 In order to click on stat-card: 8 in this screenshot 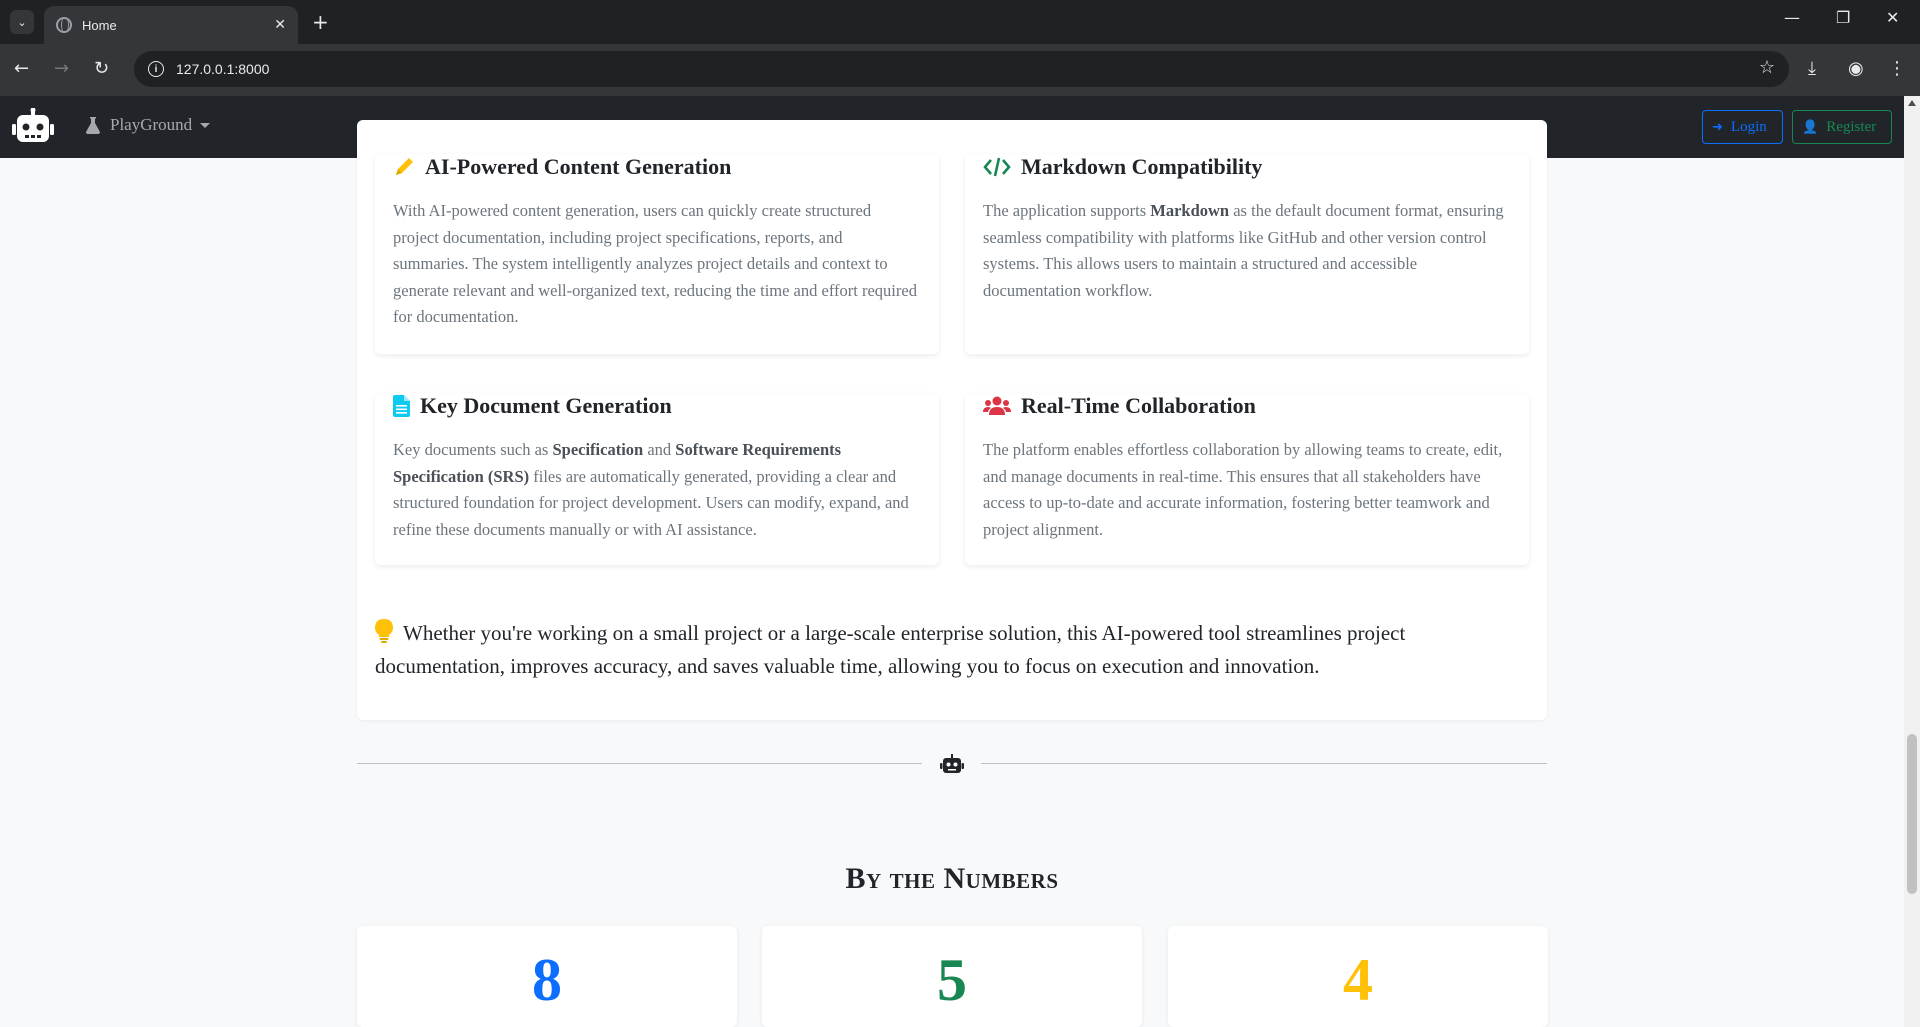, I will do `click(547, 976)`.